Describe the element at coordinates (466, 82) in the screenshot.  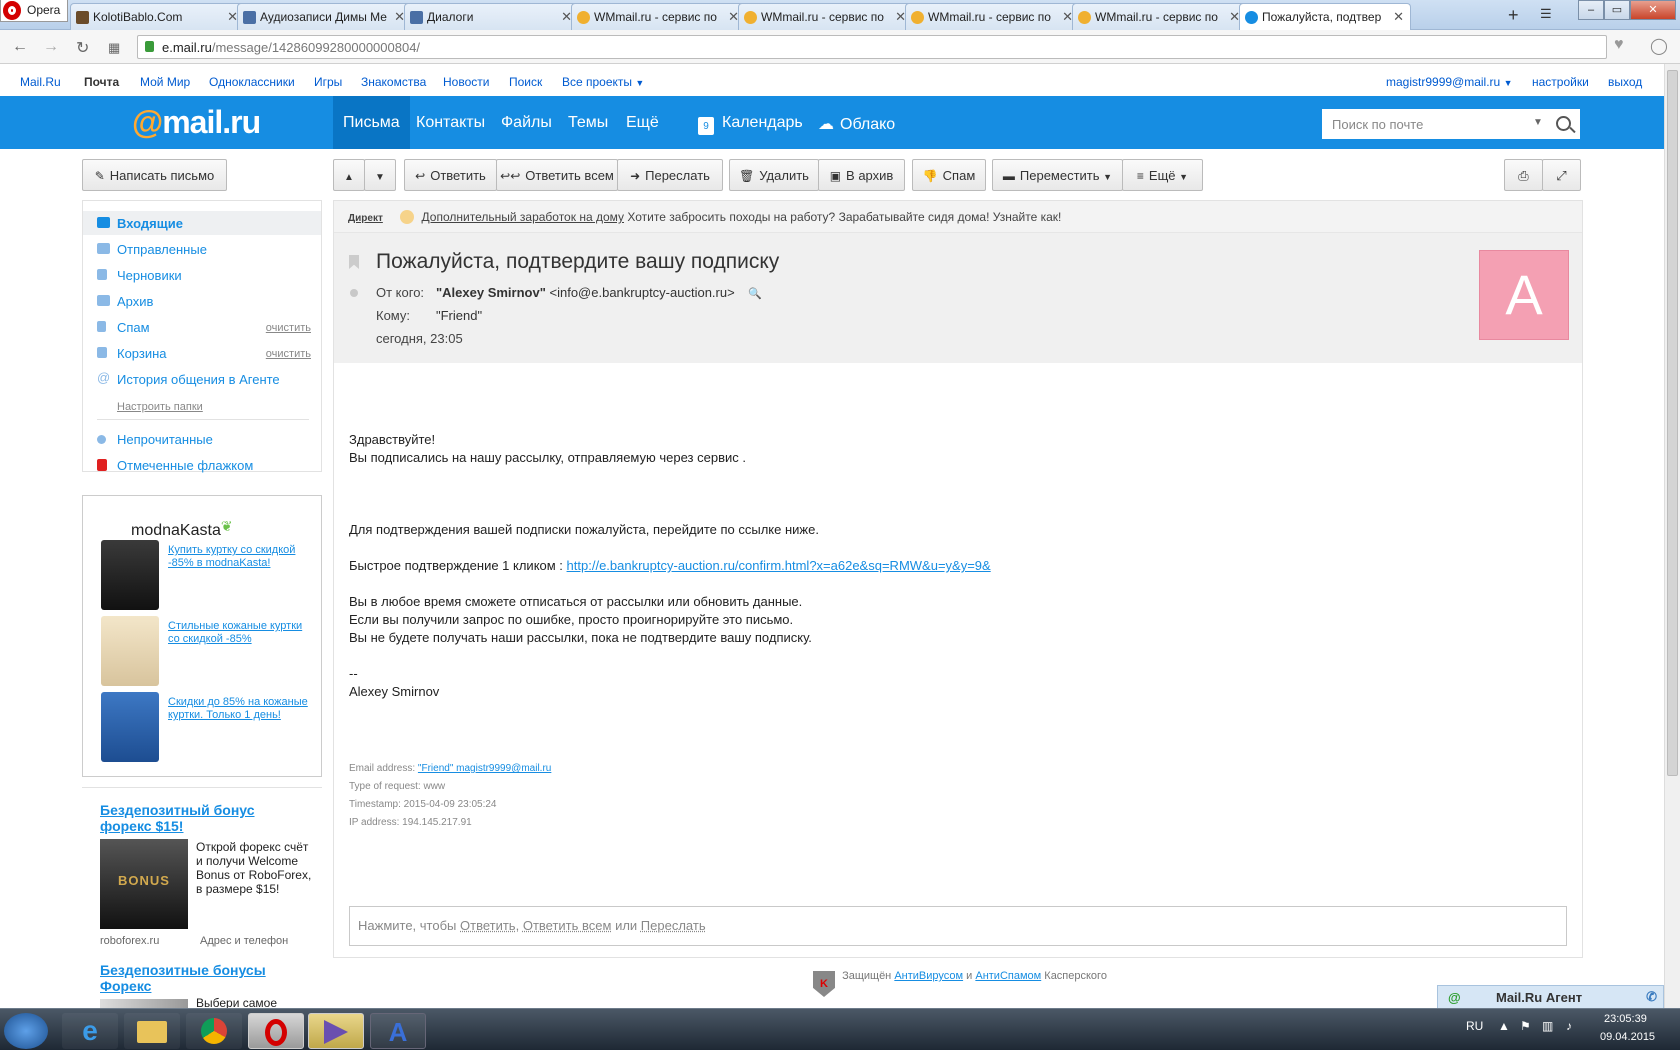
I see `portal-link-news: Новости` at that location.